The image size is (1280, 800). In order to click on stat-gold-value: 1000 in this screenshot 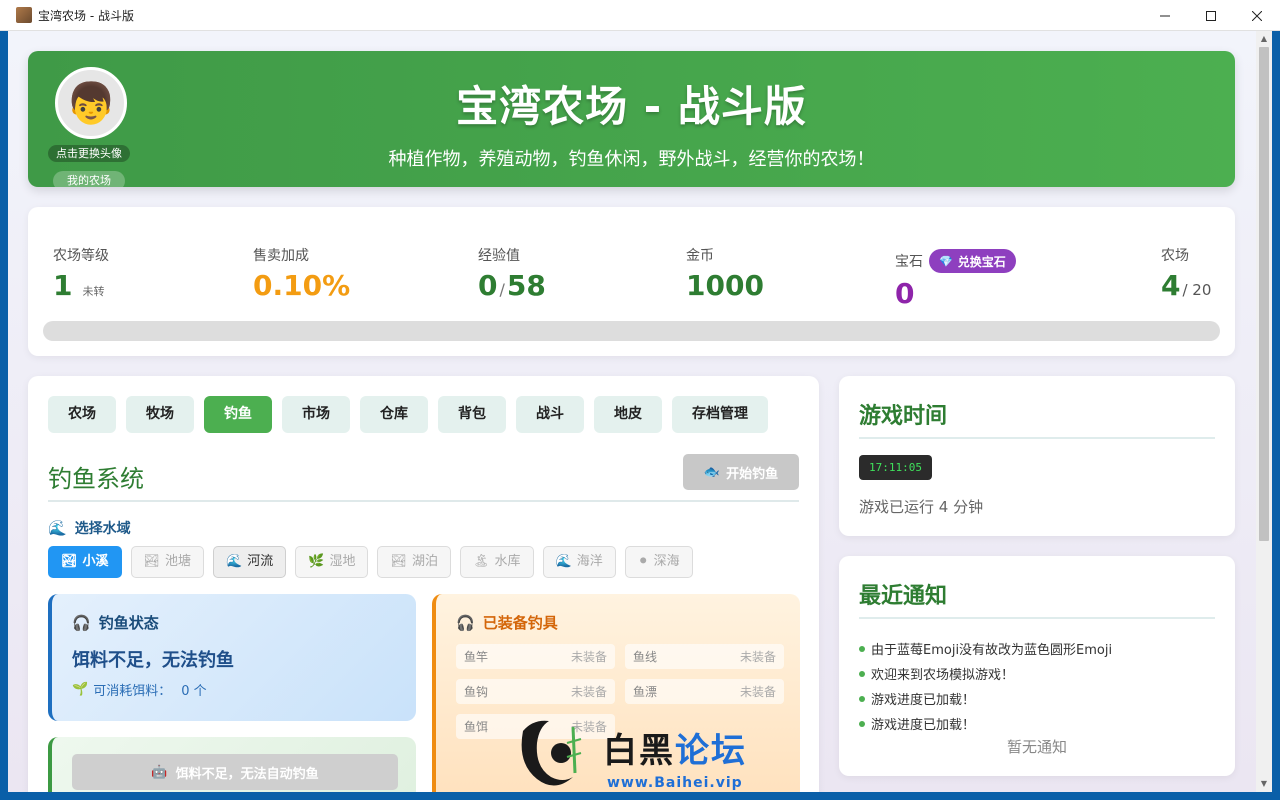, I will do `click(725, 285)`.